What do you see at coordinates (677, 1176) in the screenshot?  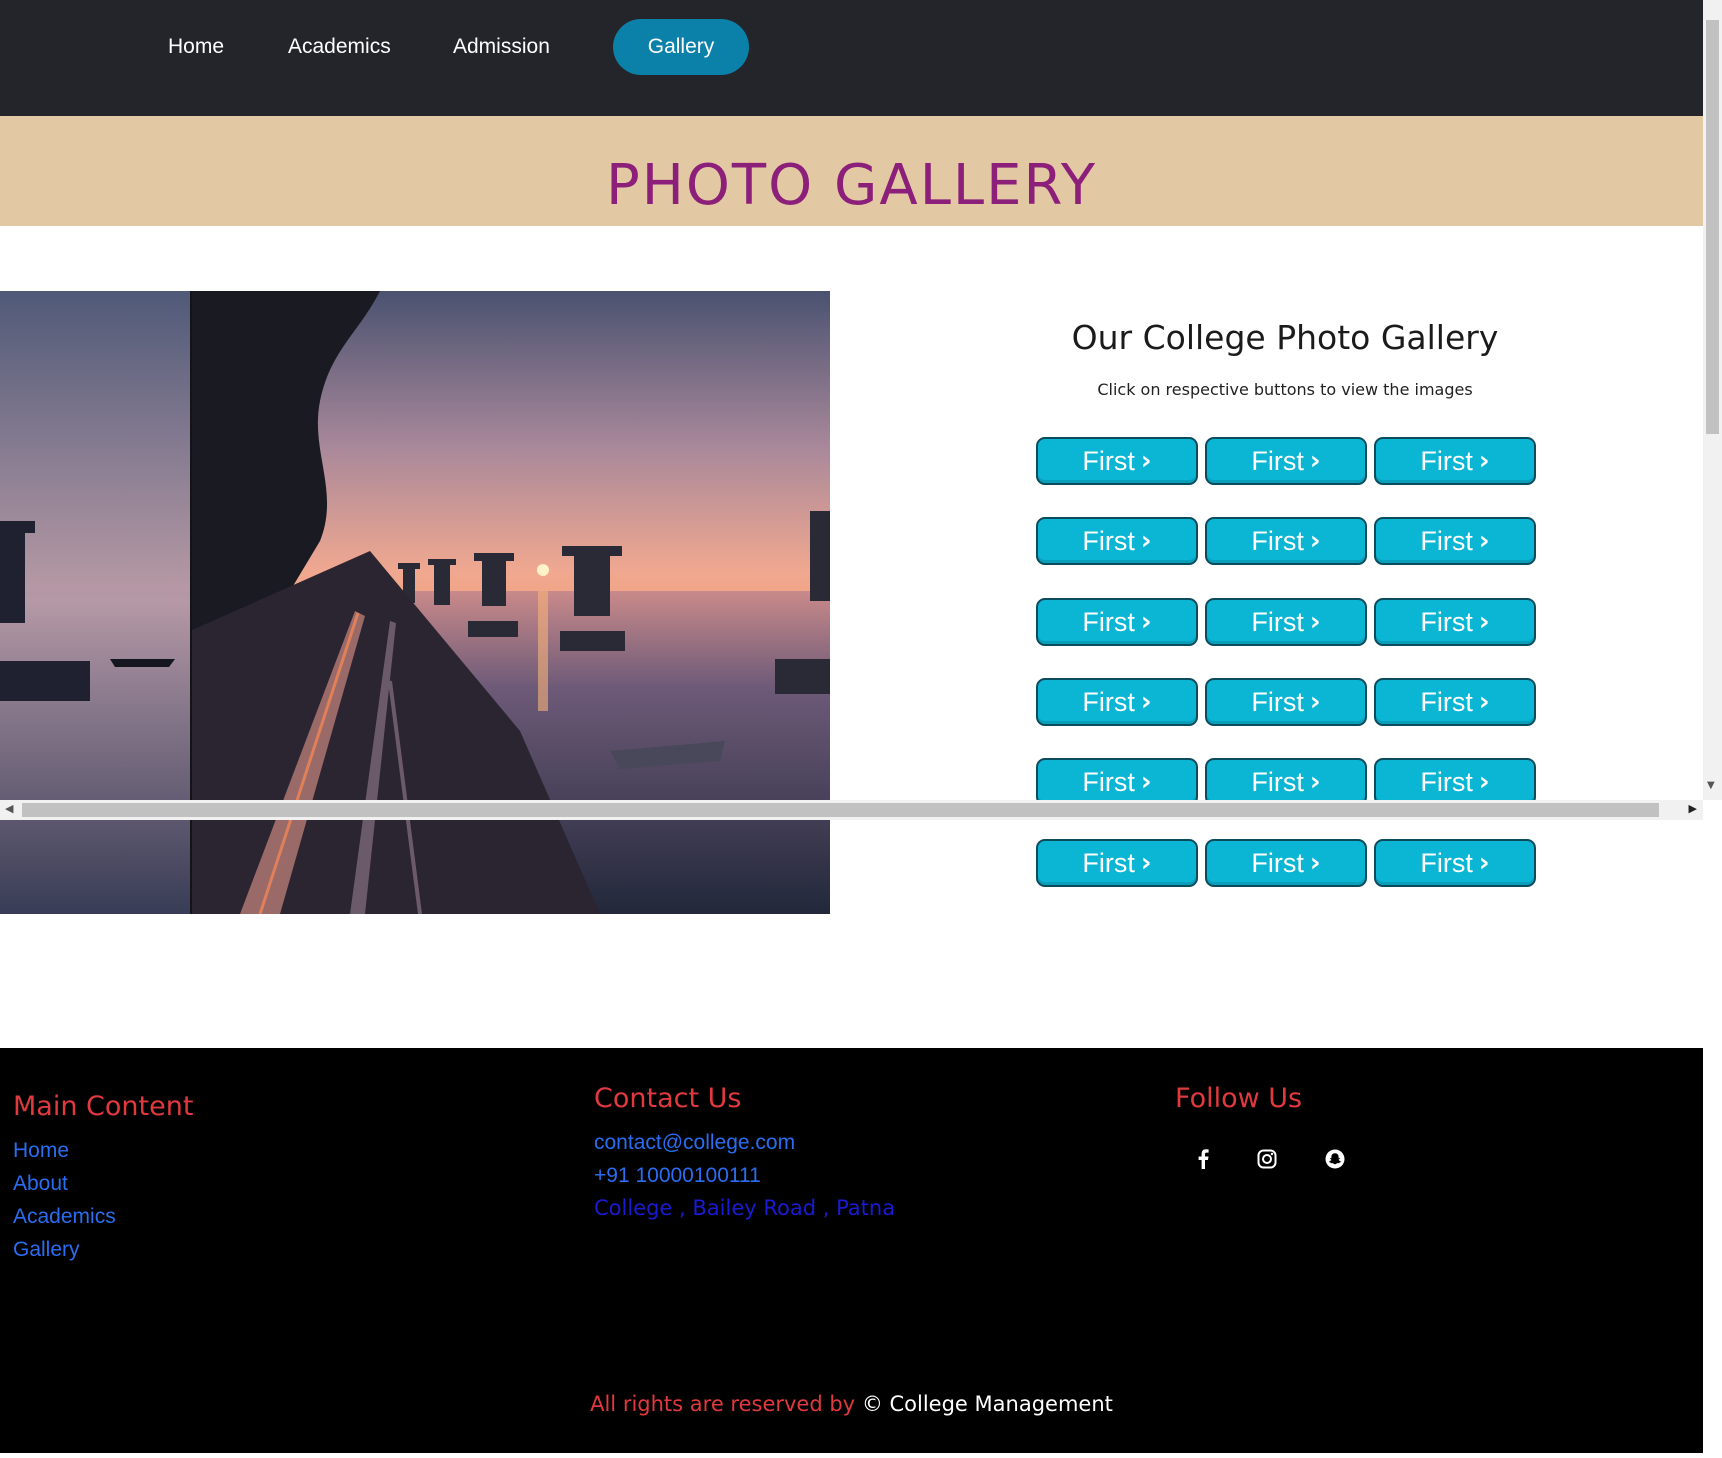 I see `contact-phone-link: +91 10000100111` at bounding box center [677, 1176].